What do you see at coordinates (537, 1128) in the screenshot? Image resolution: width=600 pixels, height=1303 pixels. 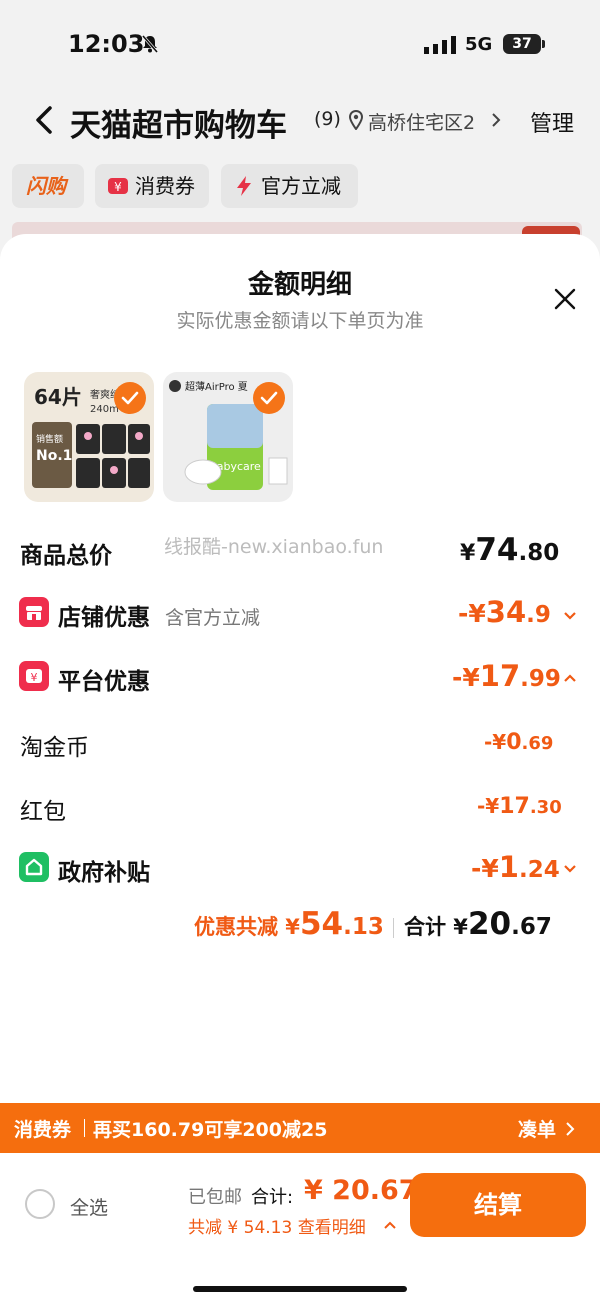 I see `add-on-items-link: 凑单` at bounding box center [537, 1128].